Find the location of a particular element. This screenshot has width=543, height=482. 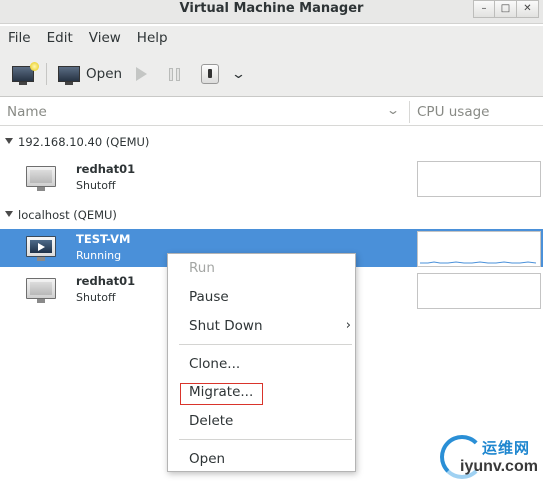

menu-item-delete: Delete is located at coordinates (261, 421).